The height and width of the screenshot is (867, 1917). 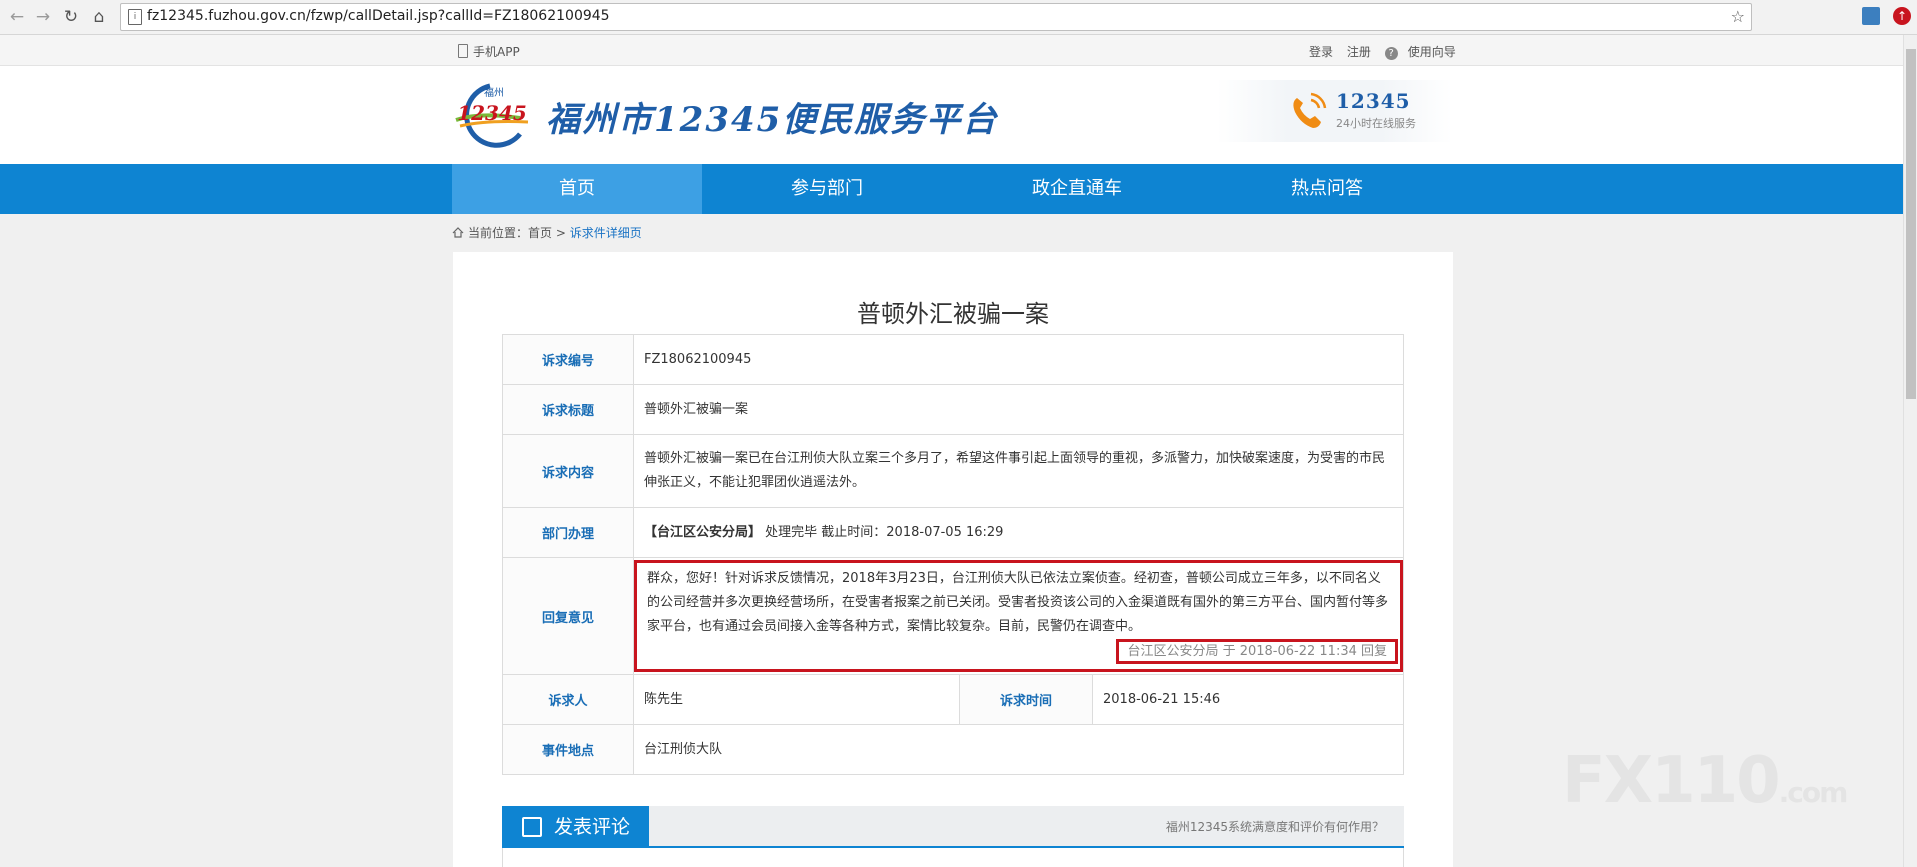 What do you see at coordinates (458, 232) in the screenshot?
I see `home-icon` at bounding box center [458, 232].